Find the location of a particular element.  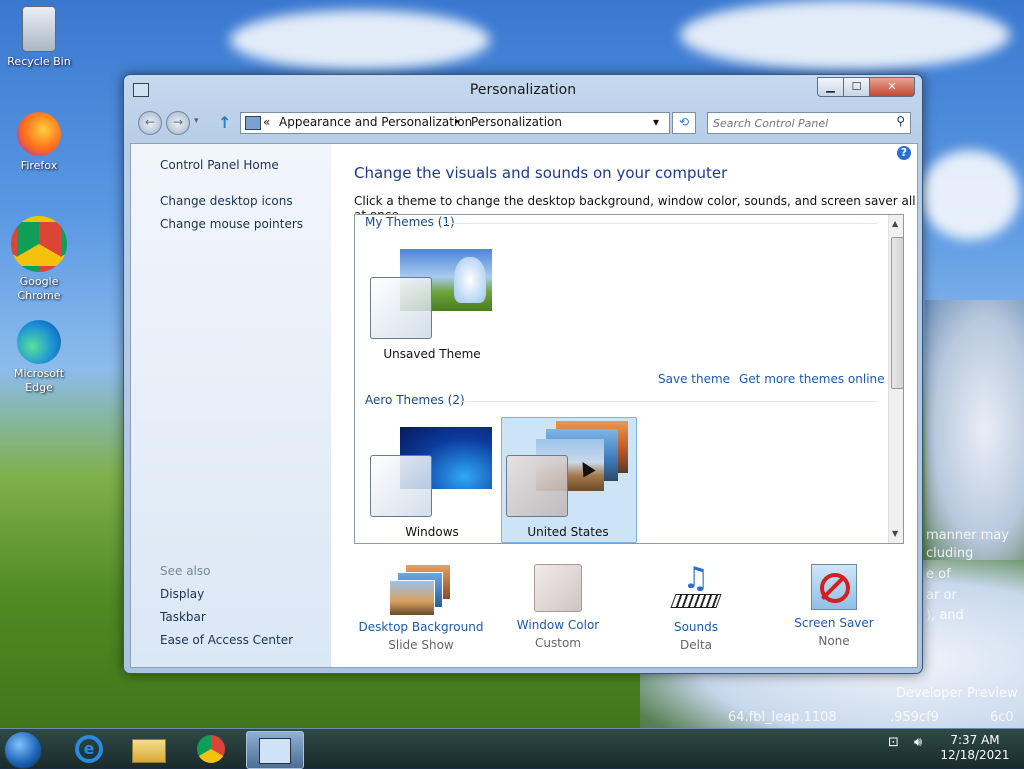

get-more-themes-online-link: Get more themes online is located at coordinates (812, 379).